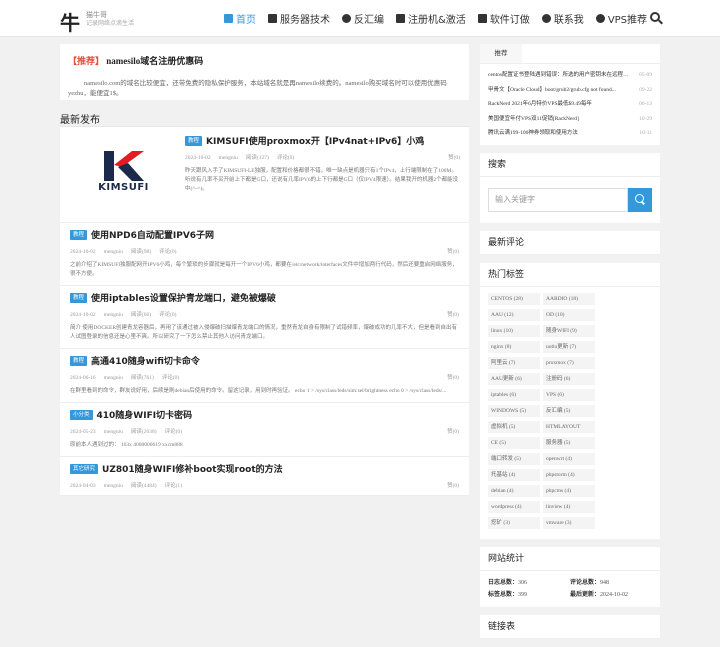  Describe the element at coordinates (569, 442) in the screenshot. I see `tag-item: 服务器 (5)` at that location.